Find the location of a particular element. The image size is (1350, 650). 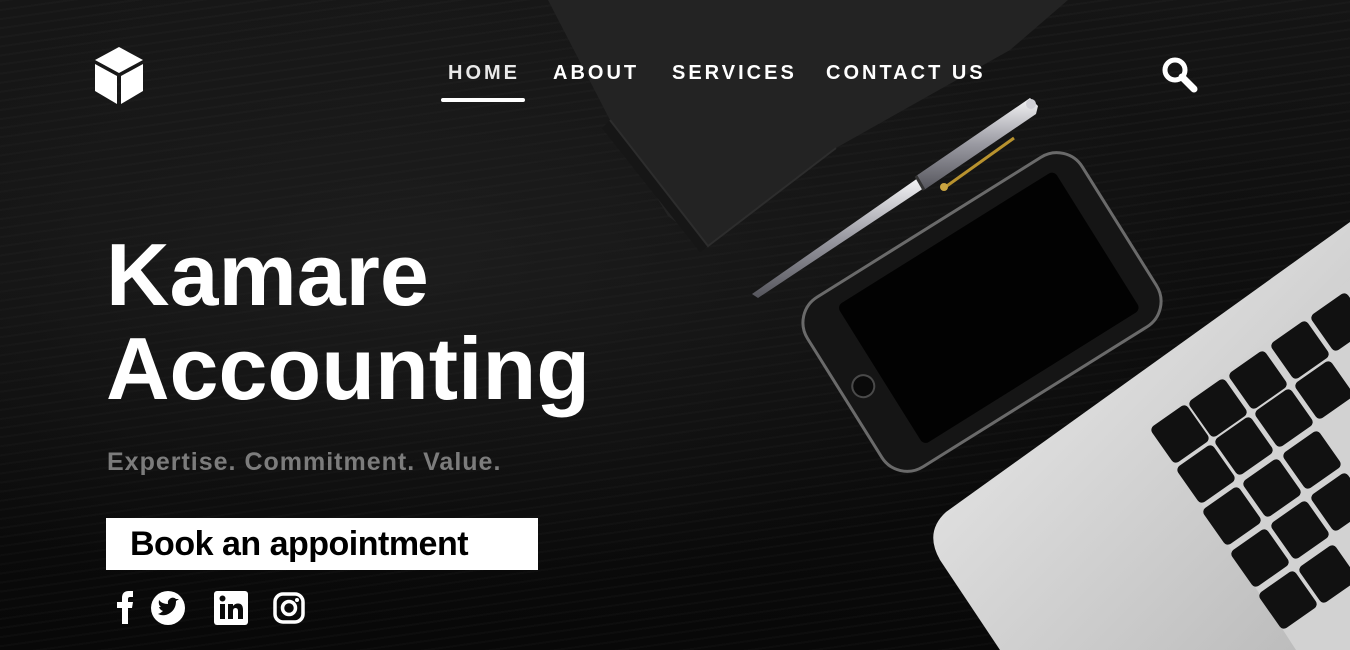

nav-home: HOME is located at coordinates (484, 73).